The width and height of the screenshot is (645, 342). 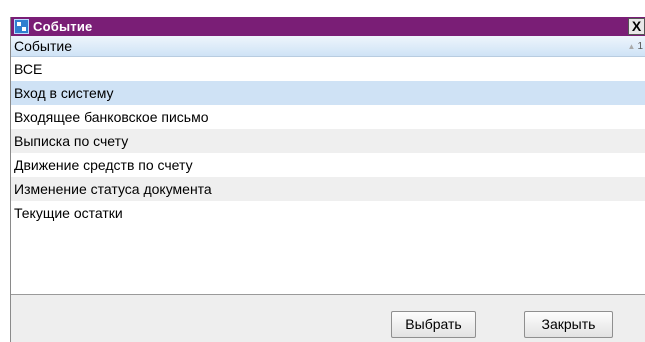 I want to click on sort-indicator: ▲ 1, so click(x=635, y=46).